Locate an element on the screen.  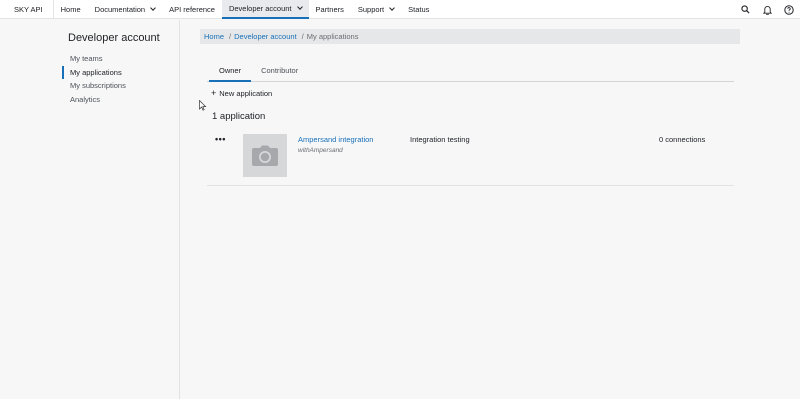
nav-home-label: Home is located at coordinates (70, 9).